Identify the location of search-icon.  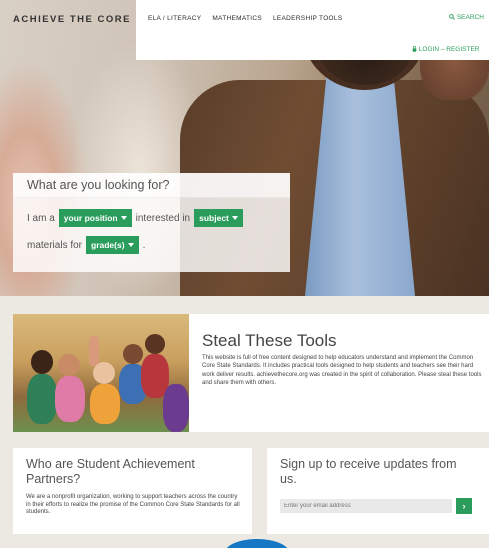
(452, 17).